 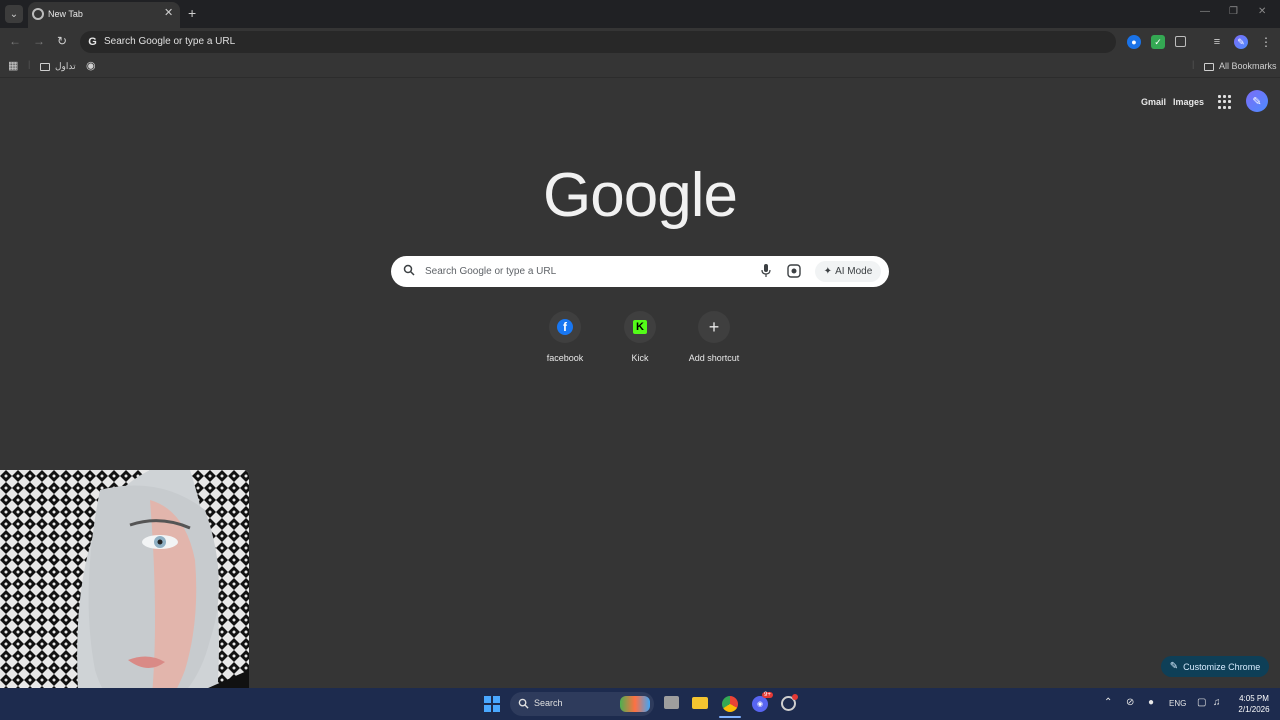 I want to click on customize-chrome-button: ✎ Customize Chrome, so click(x=1215, y=666).